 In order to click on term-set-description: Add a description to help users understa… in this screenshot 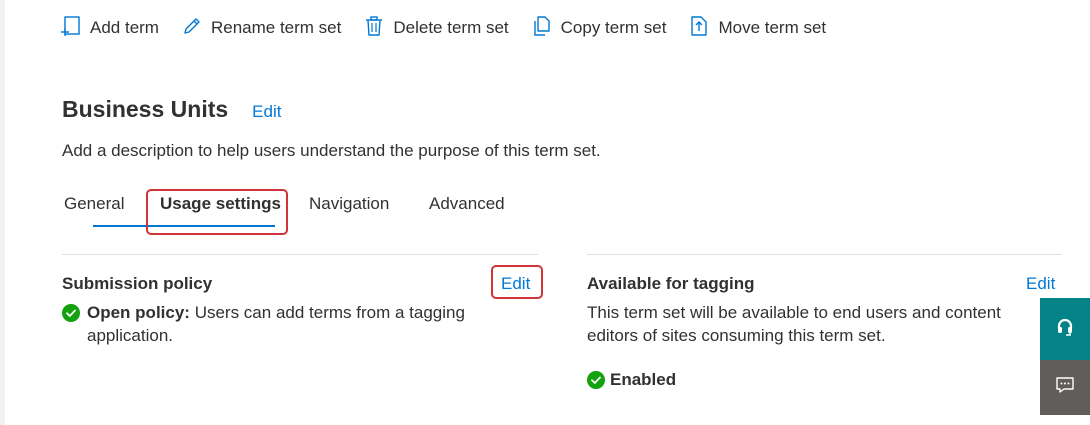, I will do `click(331, 150)`.